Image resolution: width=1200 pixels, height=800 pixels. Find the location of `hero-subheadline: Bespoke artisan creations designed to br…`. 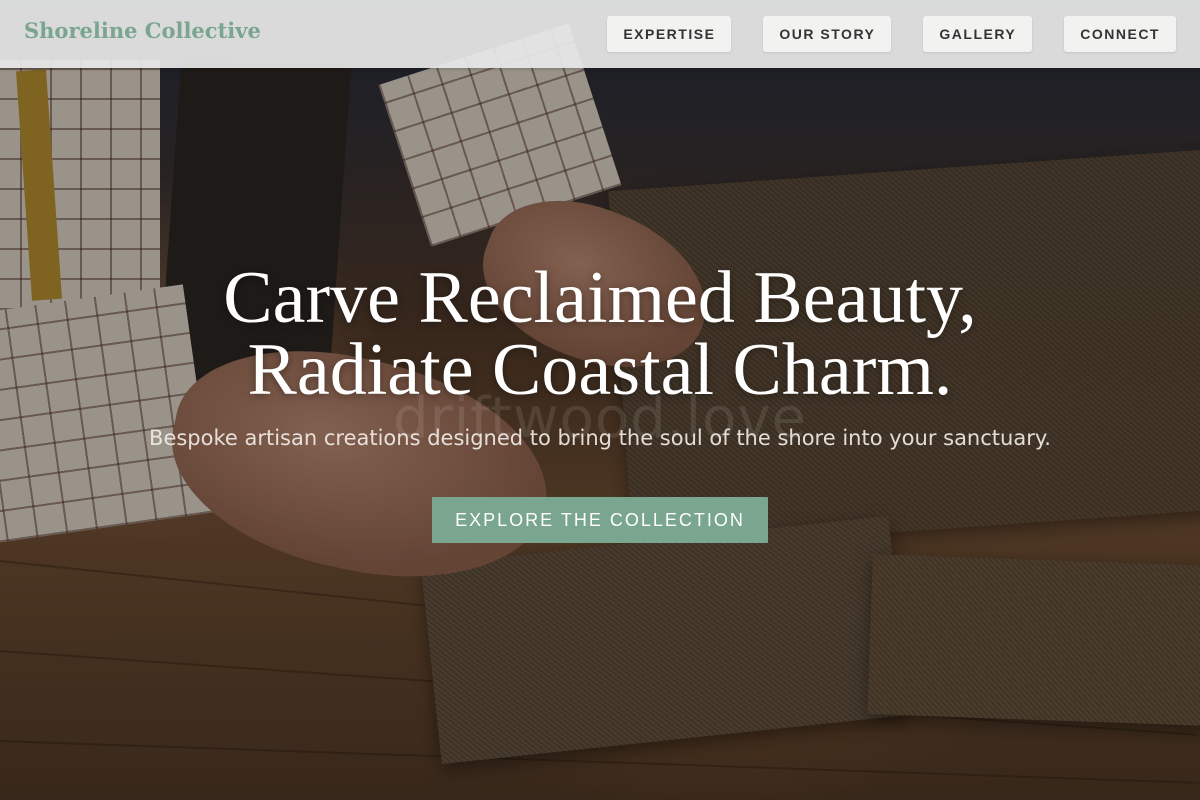

hero-subheadline: Bespoke artisan creations designed to br… is located at coordinates (600, 438).